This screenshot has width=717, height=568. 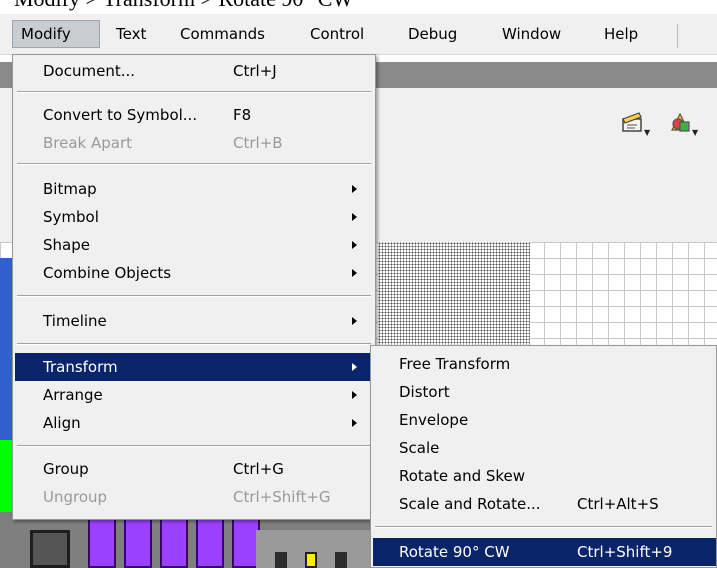 What do you see at coordinates (544, 420) in the screenshot?
I see `menu-item-envelope: Envelope` at bounding box center [544, 420].